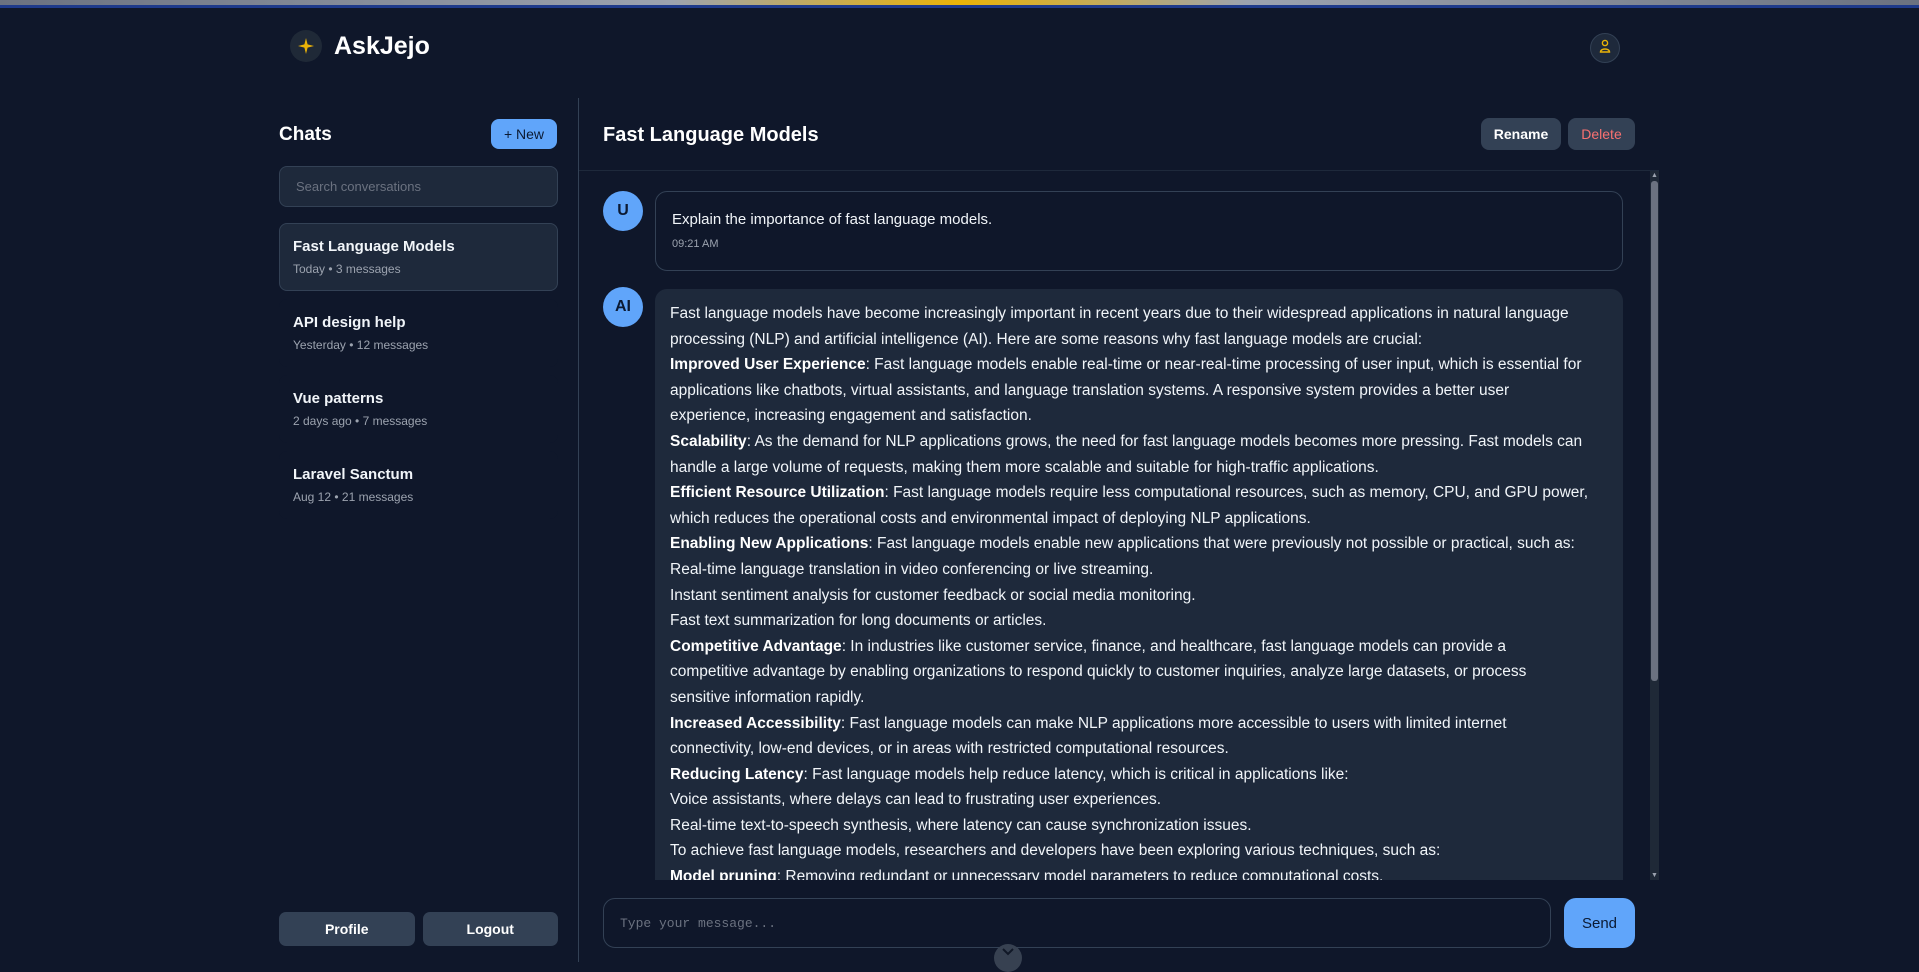  I want to click on search-input, so click(418, 186).